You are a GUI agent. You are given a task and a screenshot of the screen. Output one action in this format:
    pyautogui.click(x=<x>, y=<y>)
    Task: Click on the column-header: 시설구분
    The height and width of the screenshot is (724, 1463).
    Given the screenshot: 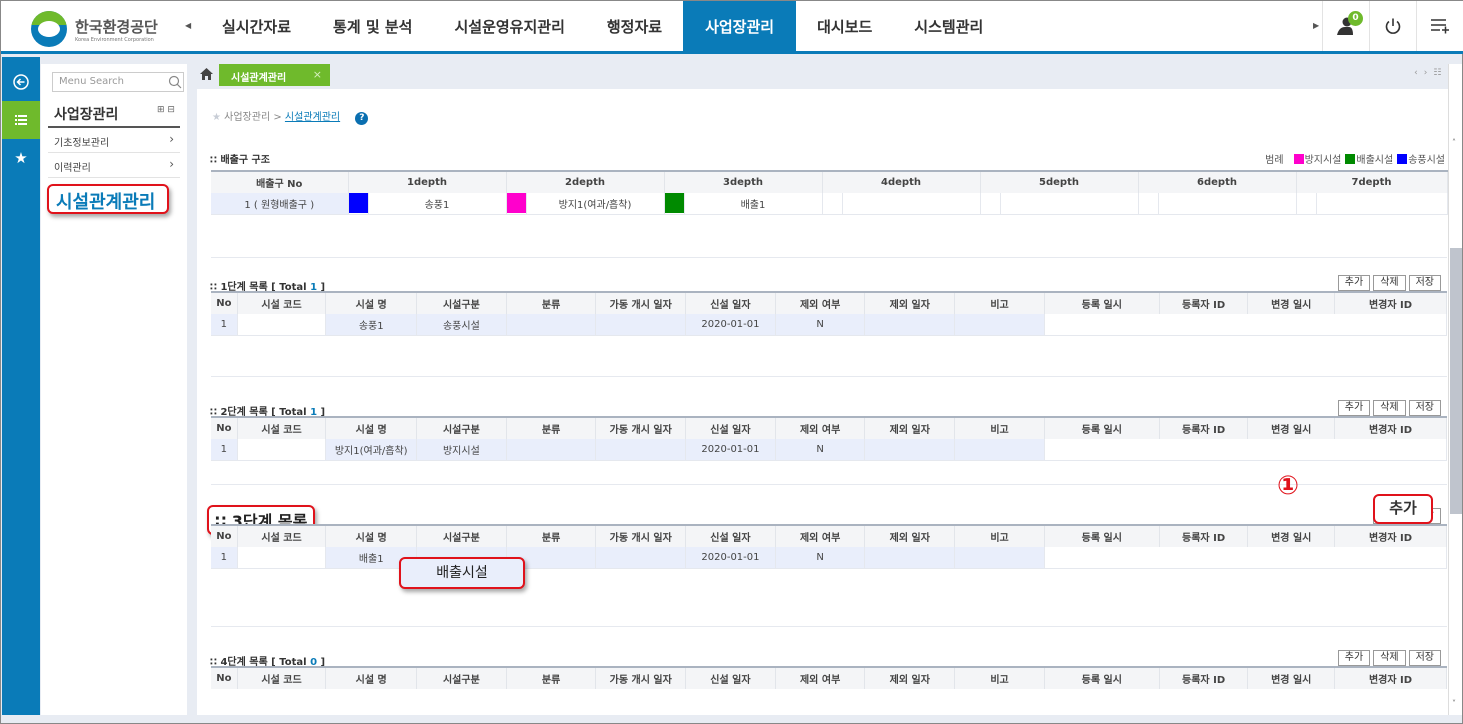 What is the action you would take?
    pyautogui.click(x=461, y=427)
    